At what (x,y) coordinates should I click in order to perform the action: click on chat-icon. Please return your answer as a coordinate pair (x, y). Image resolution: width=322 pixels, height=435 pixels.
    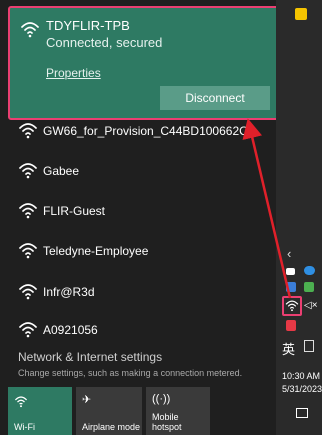
    Looking at the image, I should click on (309, 287).